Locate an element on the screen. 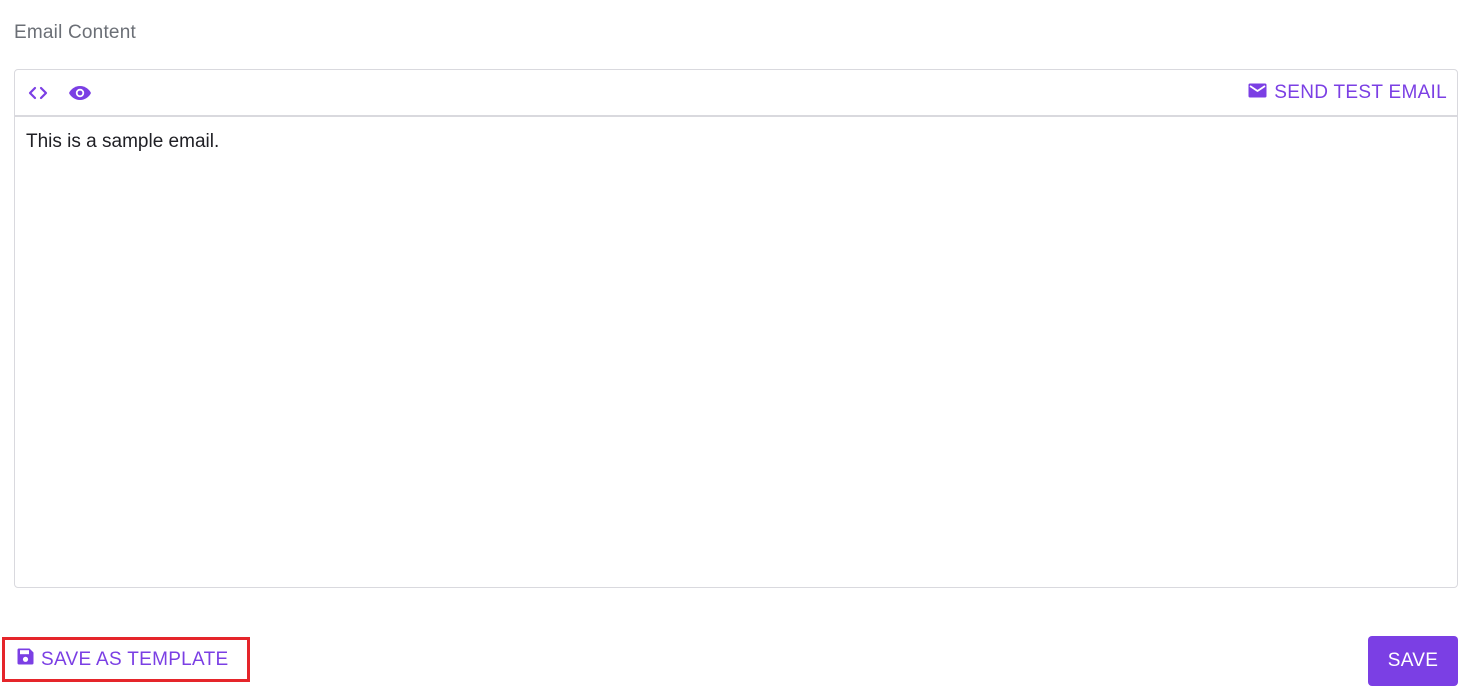  send-test-email-button: SEND TEST EMAIL is located at coordinates (1347, 93).